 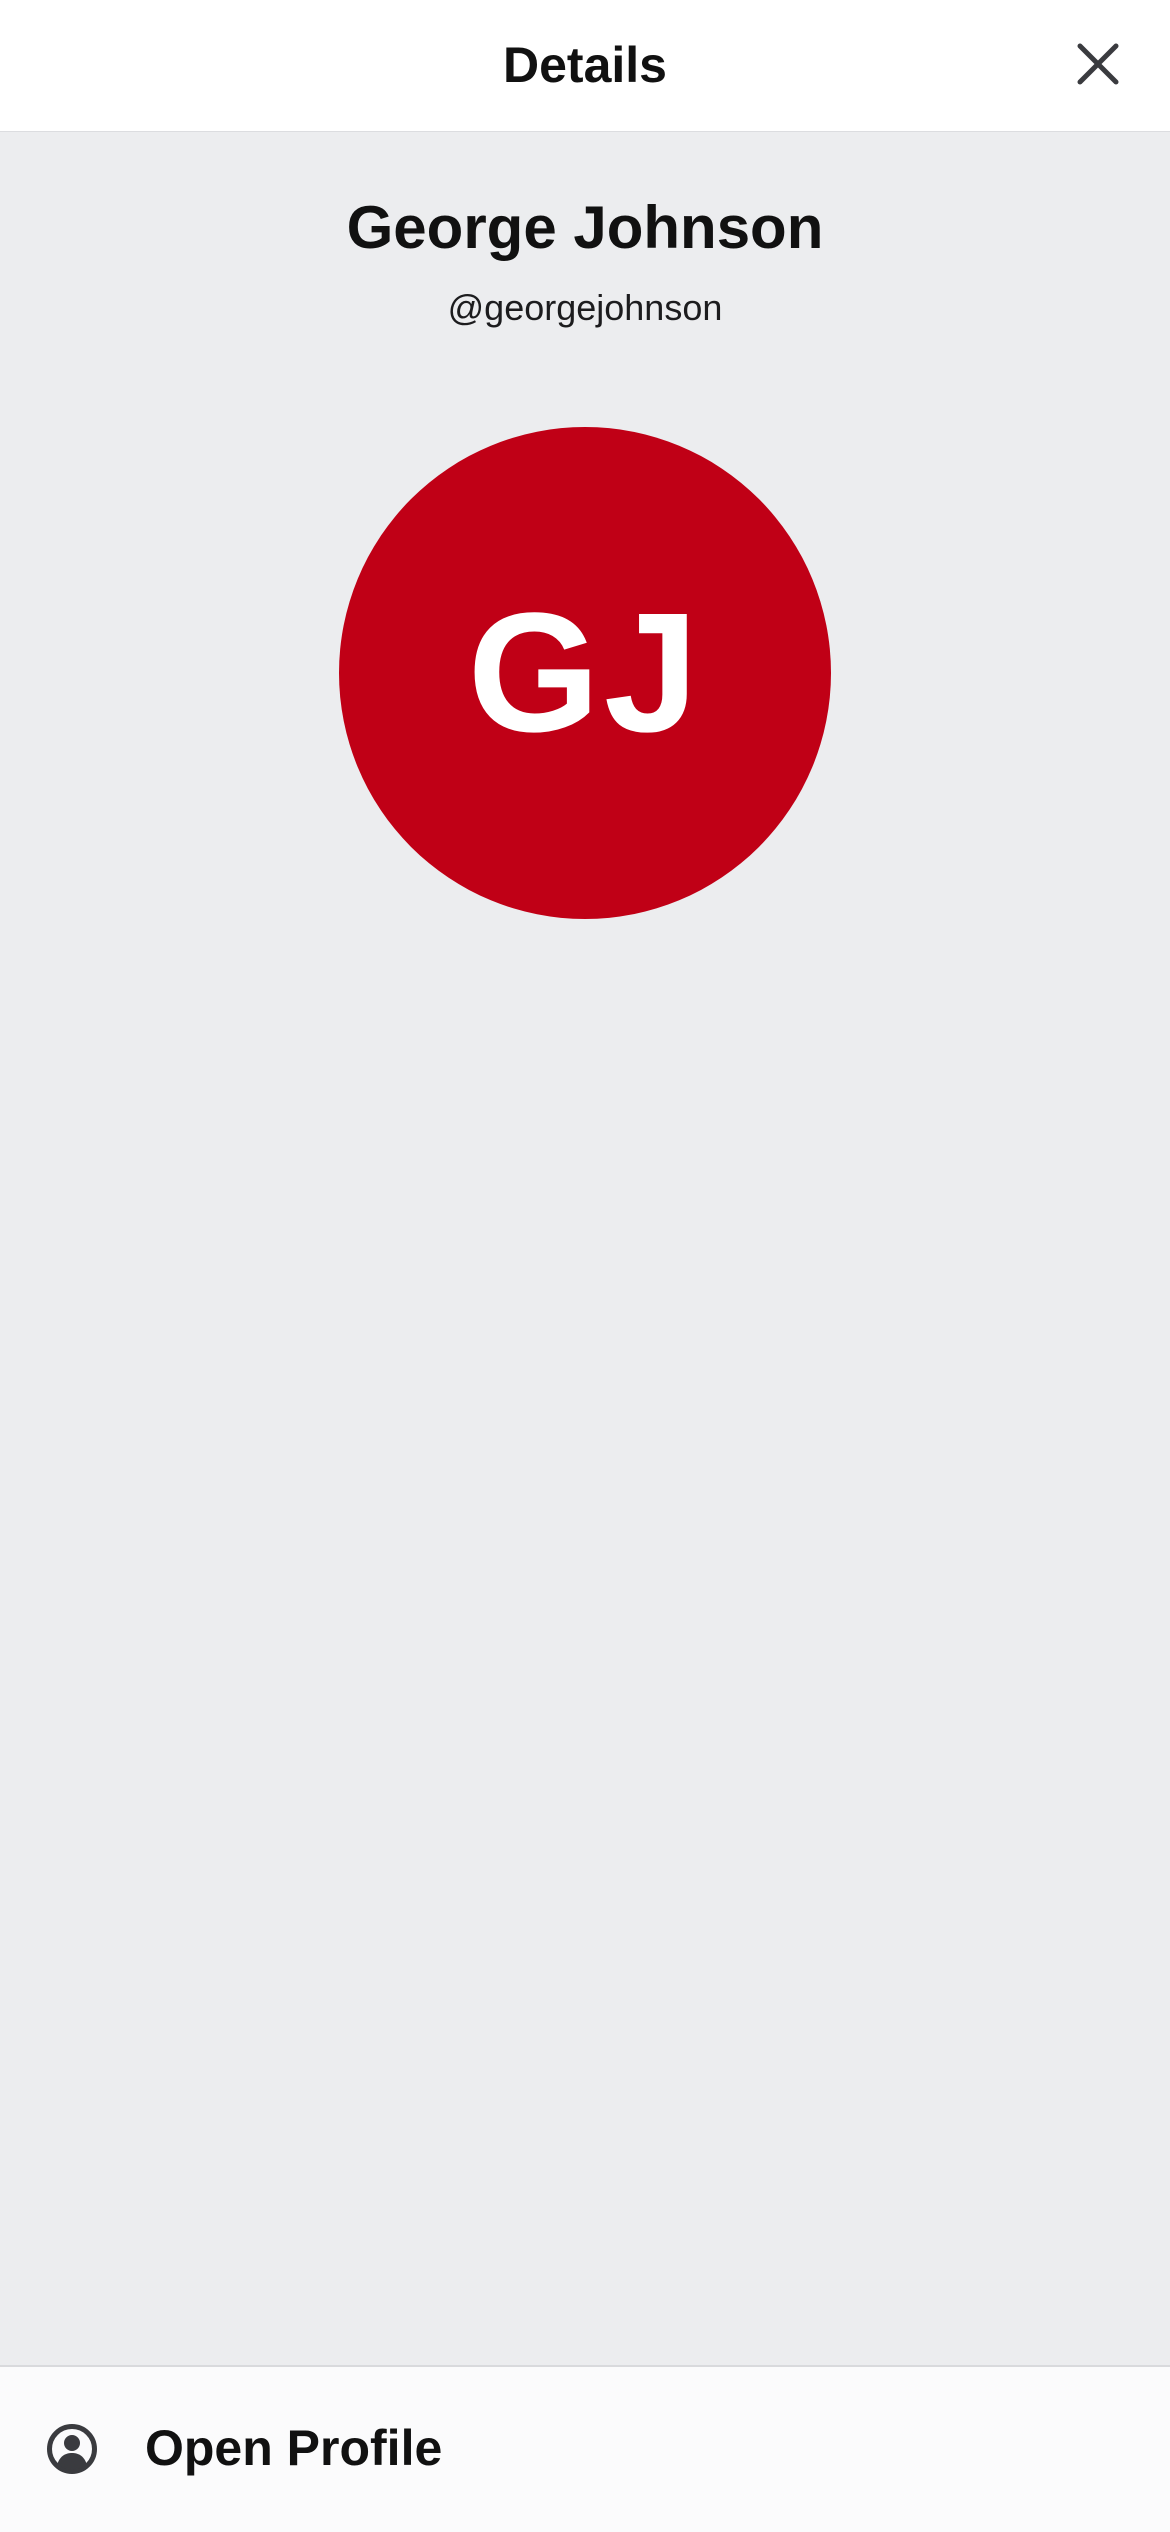 I want to click on close-icon, so click(x=1098, y=64).